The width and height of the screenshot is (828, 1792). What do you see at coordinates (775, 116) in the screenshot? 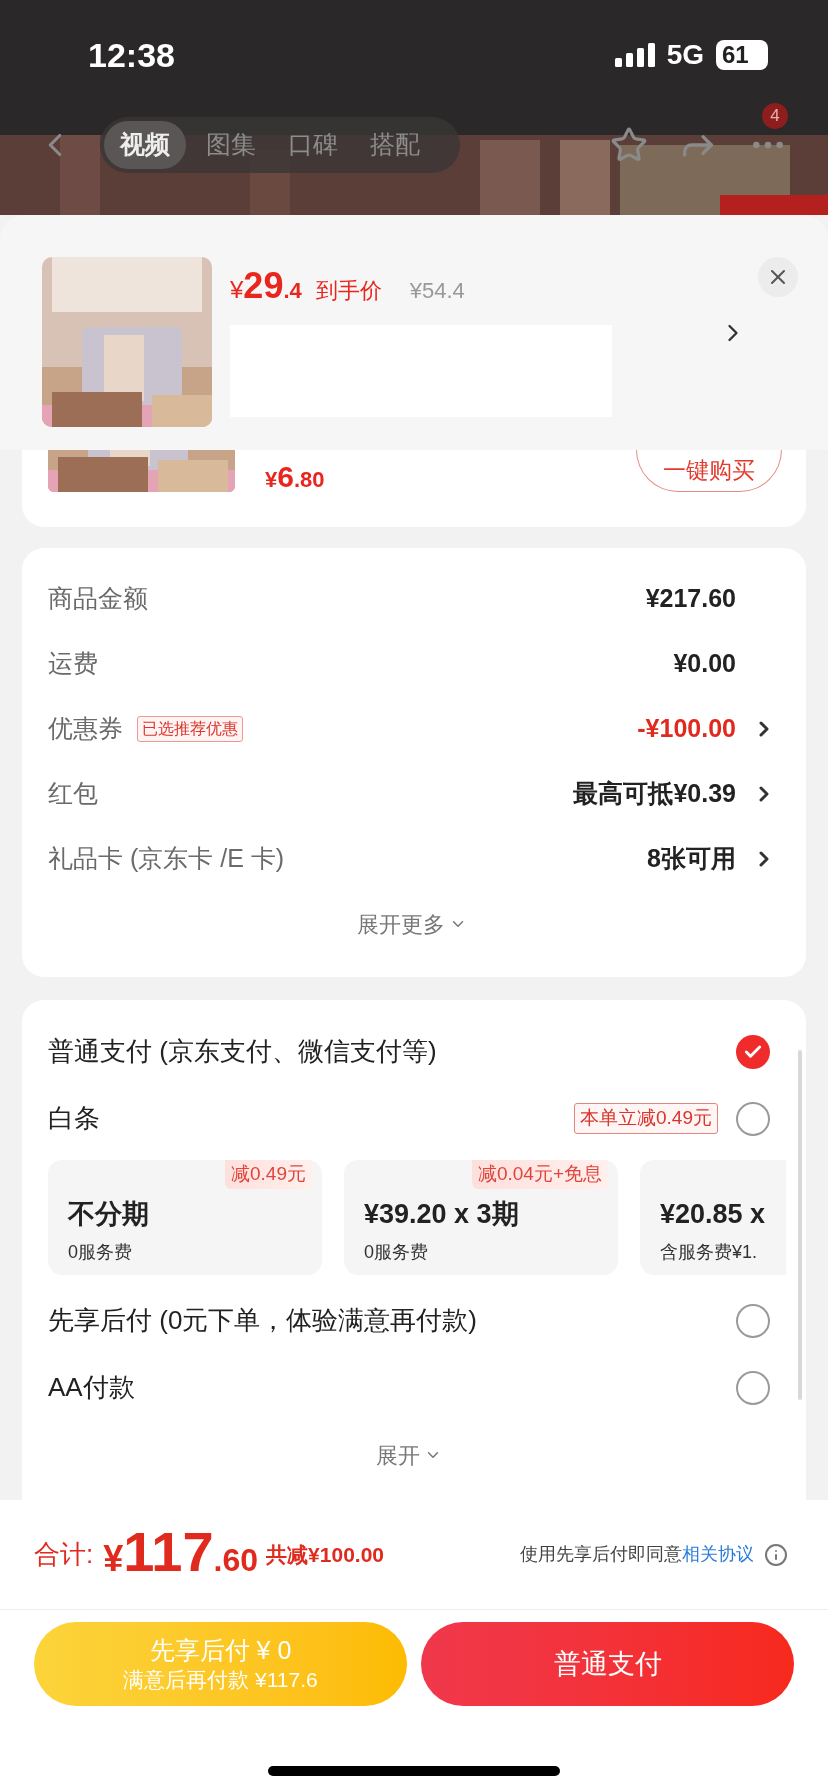
I see `notification-badge: 4` at bounding box center [775, 116].